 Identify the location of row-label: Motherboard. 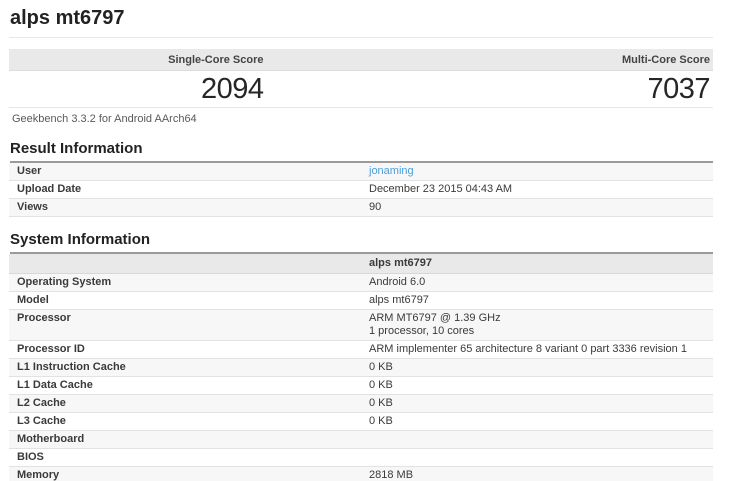
(185, 439).